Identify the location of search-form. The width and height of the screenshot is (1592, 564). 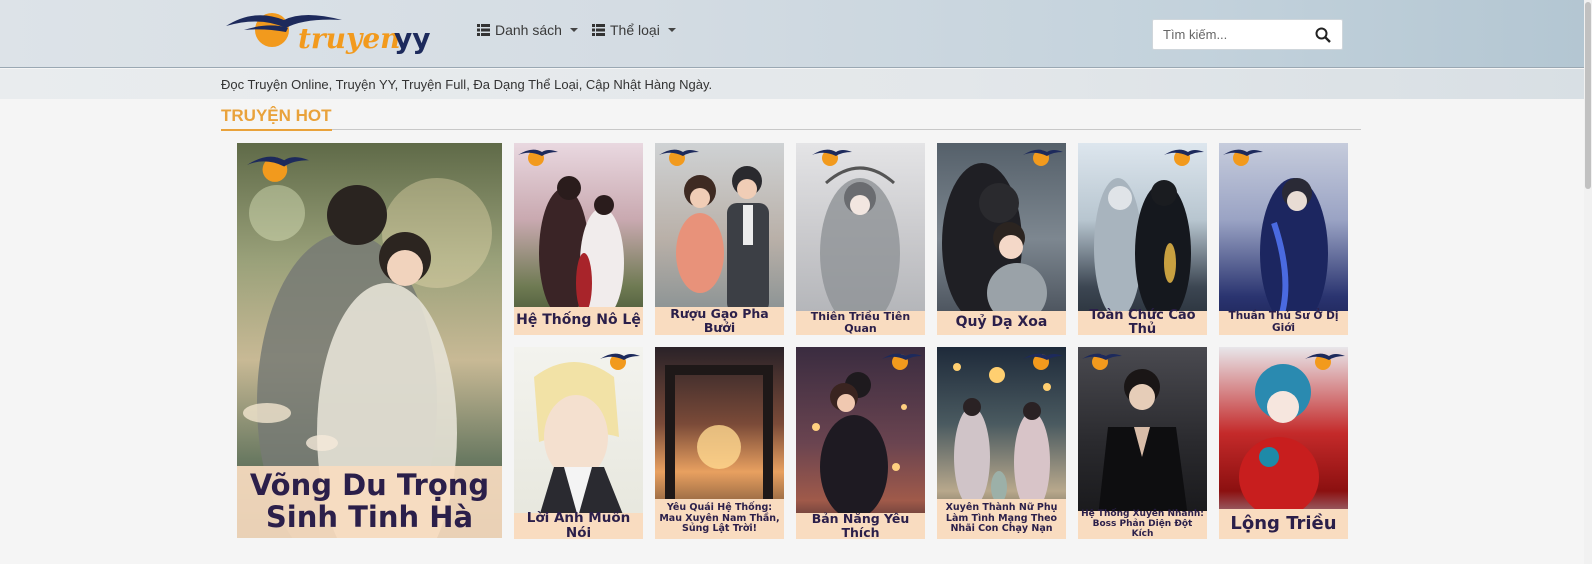
(1247, 34).